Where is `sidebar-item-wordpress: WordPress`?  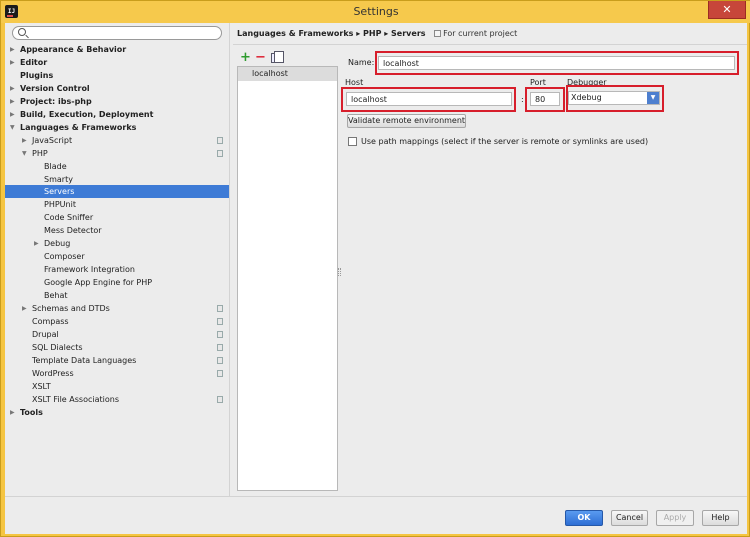
sidebar-item-wordpress: WordPress is located at coordinates (117, 373).